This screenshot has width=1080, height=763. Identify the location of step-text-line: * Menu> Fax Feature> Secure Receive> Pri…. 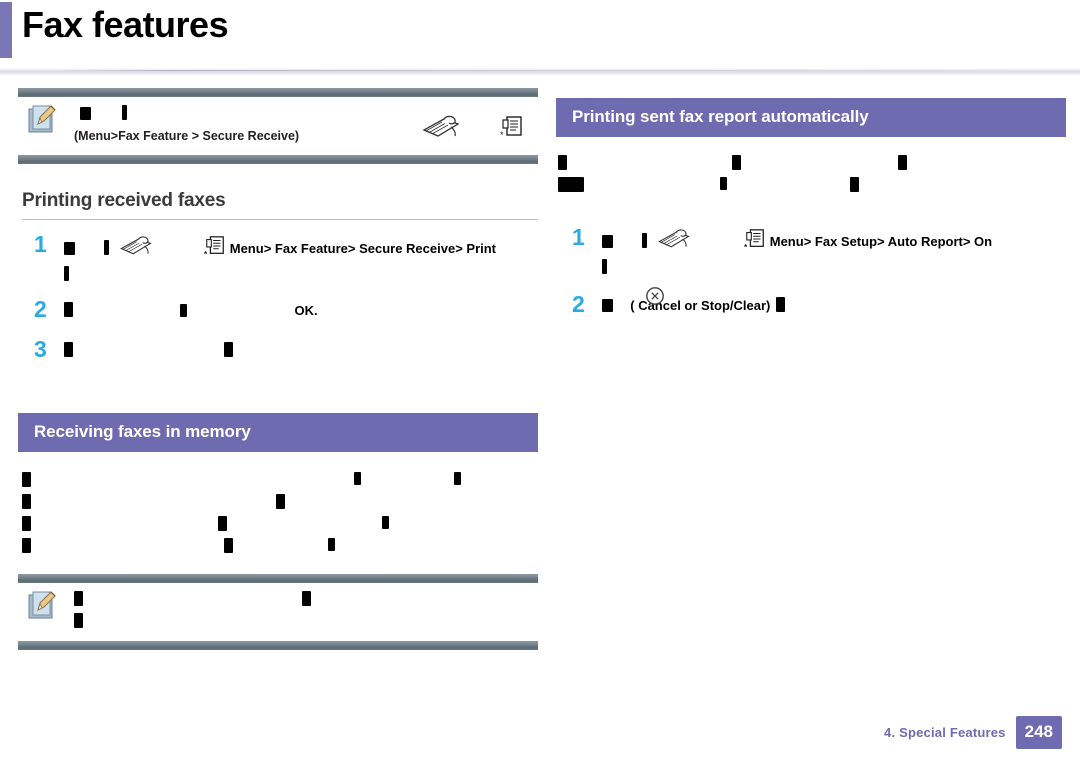
(301, 249).